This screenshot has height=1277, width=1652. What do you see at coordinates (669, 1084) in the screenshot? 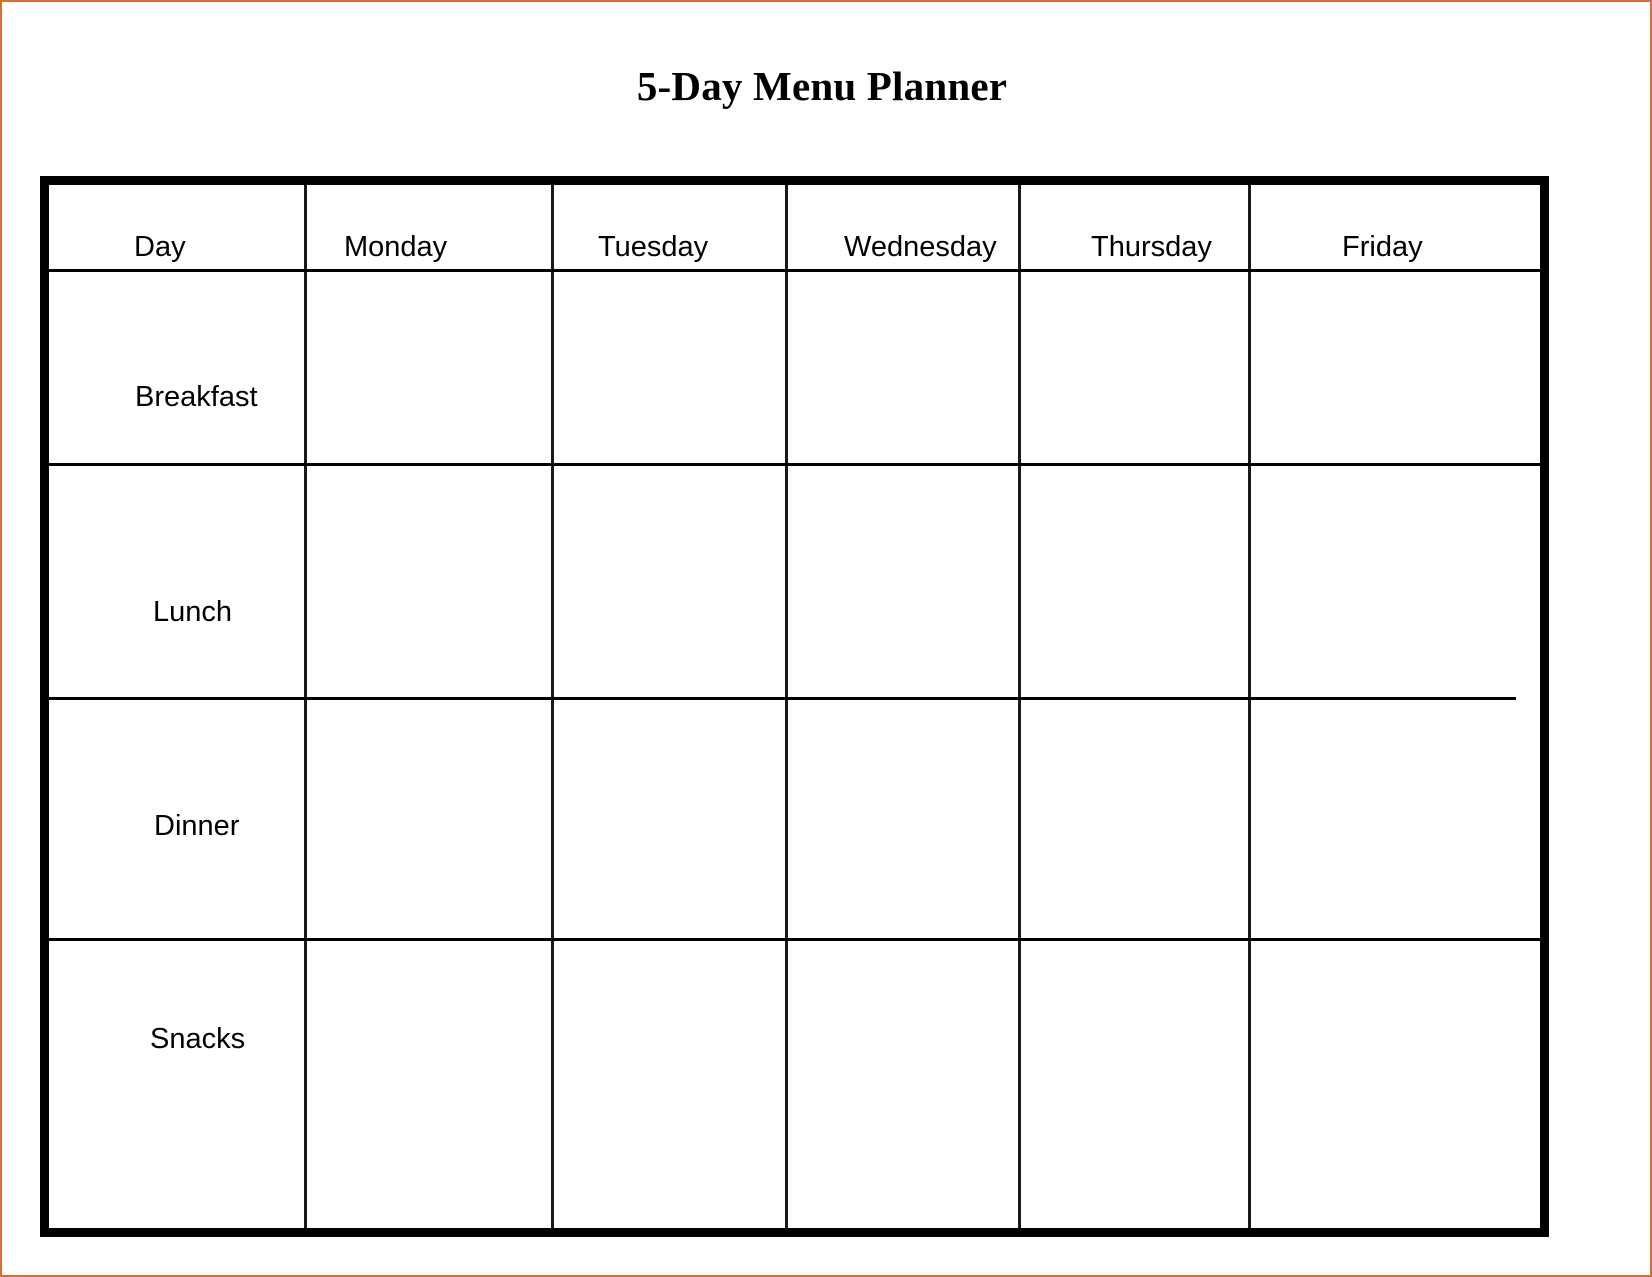
I see `cell-snacks-tuesday` at bounding box center [669, 1084].